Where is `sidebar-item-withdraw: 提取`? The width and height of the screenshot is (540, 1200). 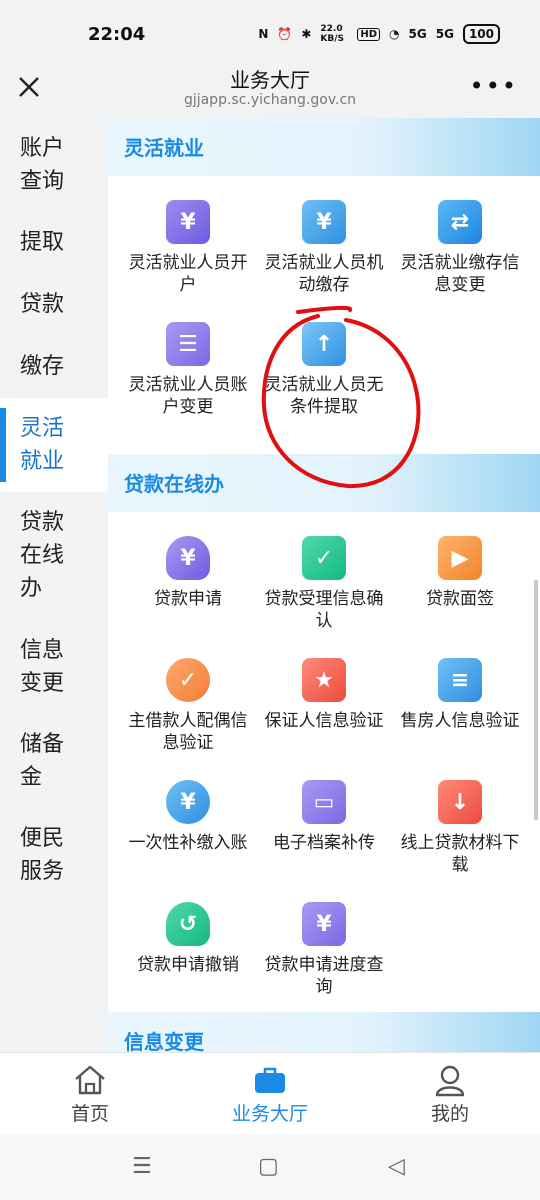 sidebar-item-withdraw: 提取 is located at coordinates (54, 242).